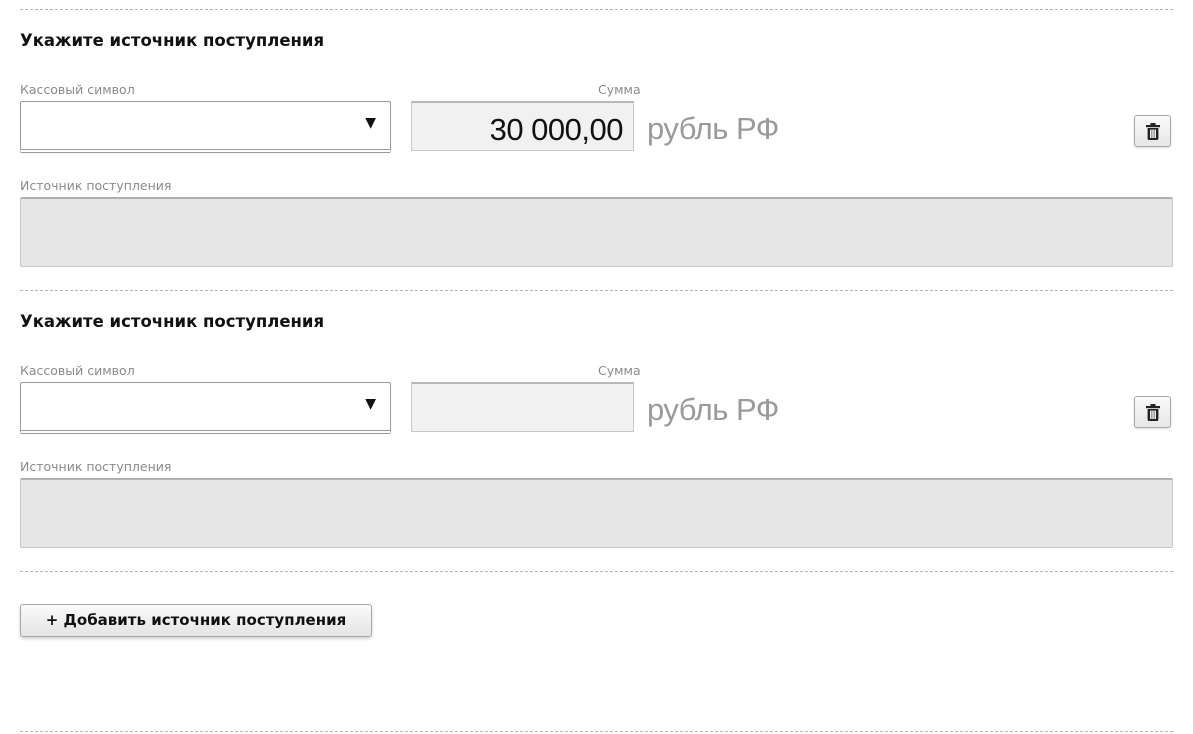  What do you see at coordinates (522, 407) in the screenshot?
I see `amount-input` at bounding box center [522, 407].